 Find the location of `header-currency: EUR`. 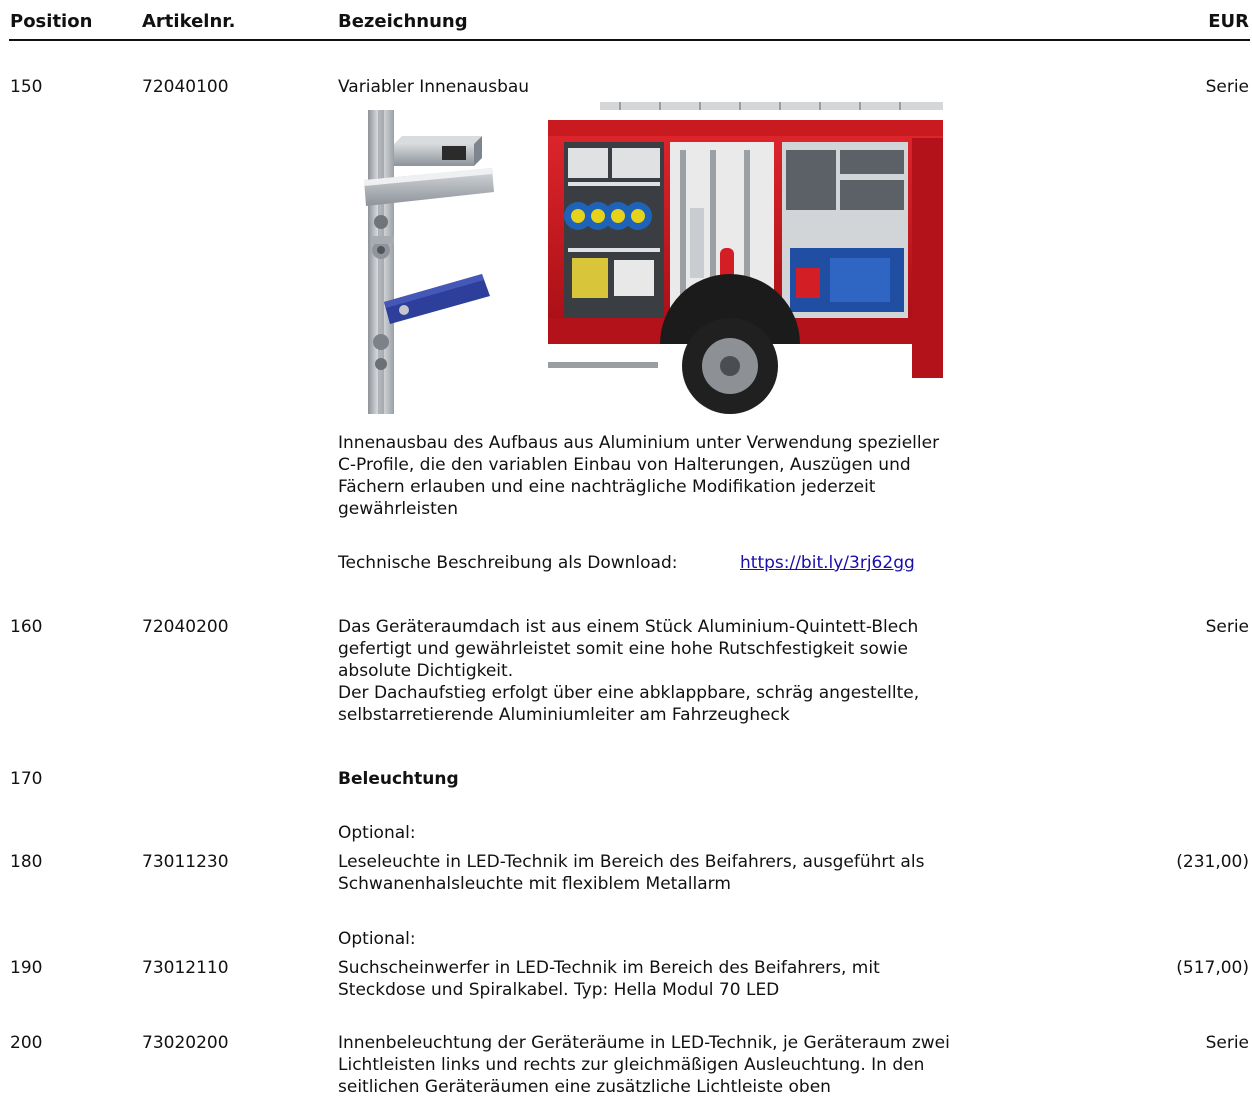

header-currency: EUR is located at coordinates (1228, 21).